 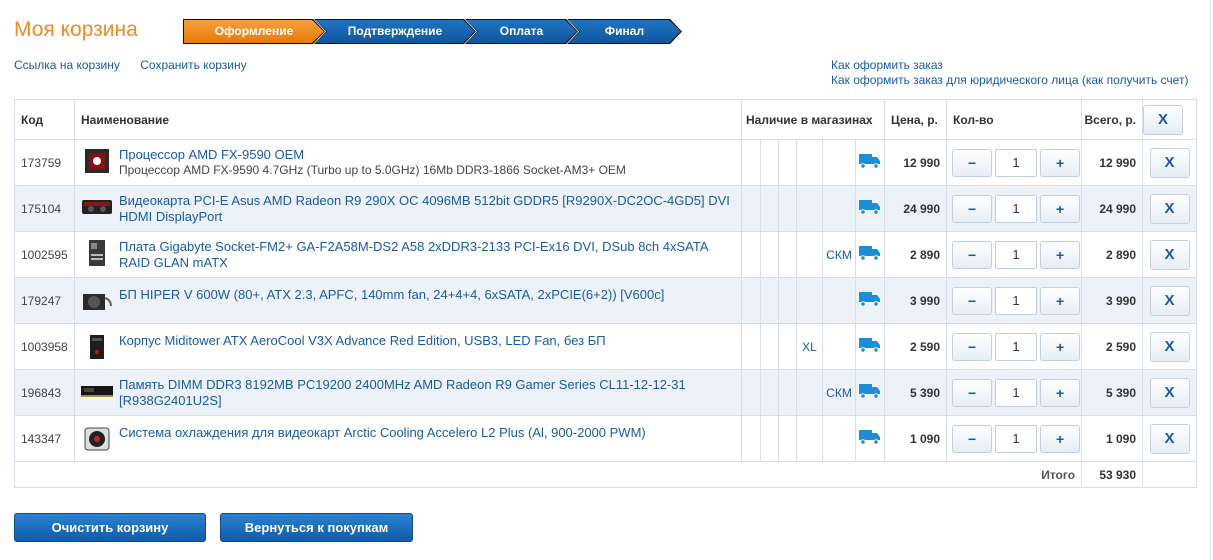 What do you see at coordinates (316, 527) in the screenshot?
I see `back-to-shopping-button: Вернуться к покупкам` at bounding box center [316, 527].